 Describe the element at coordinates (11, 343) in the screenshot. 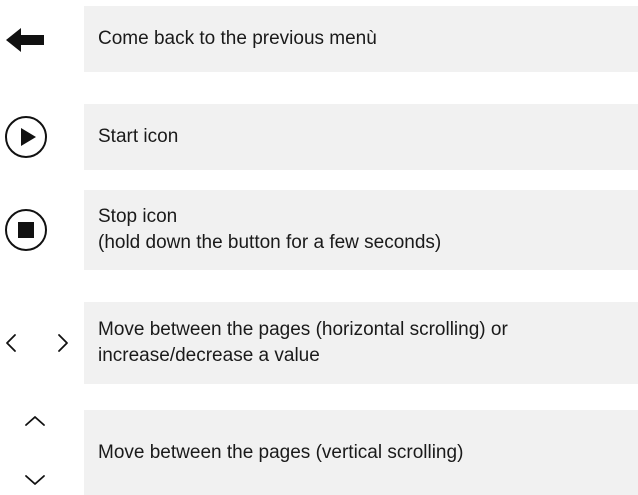

I see `chevron-left-icon` at that location.